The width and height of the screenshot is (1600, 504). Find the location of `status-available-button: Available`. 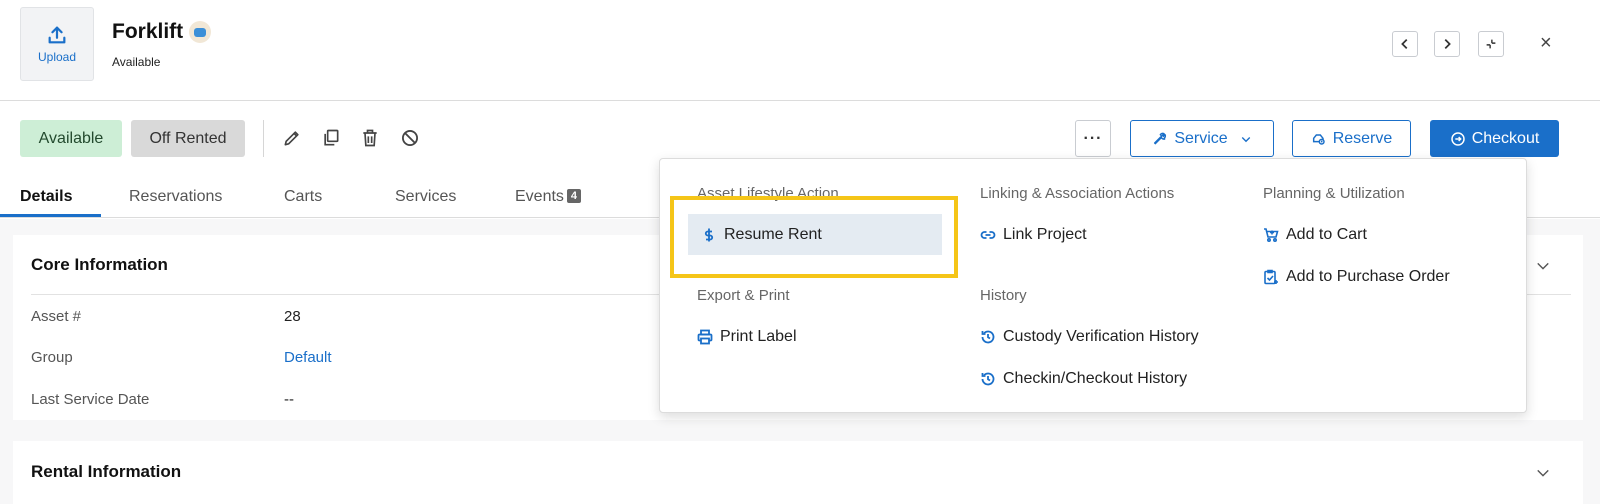

status-available-button: Available is located at coordinates (71, 138).